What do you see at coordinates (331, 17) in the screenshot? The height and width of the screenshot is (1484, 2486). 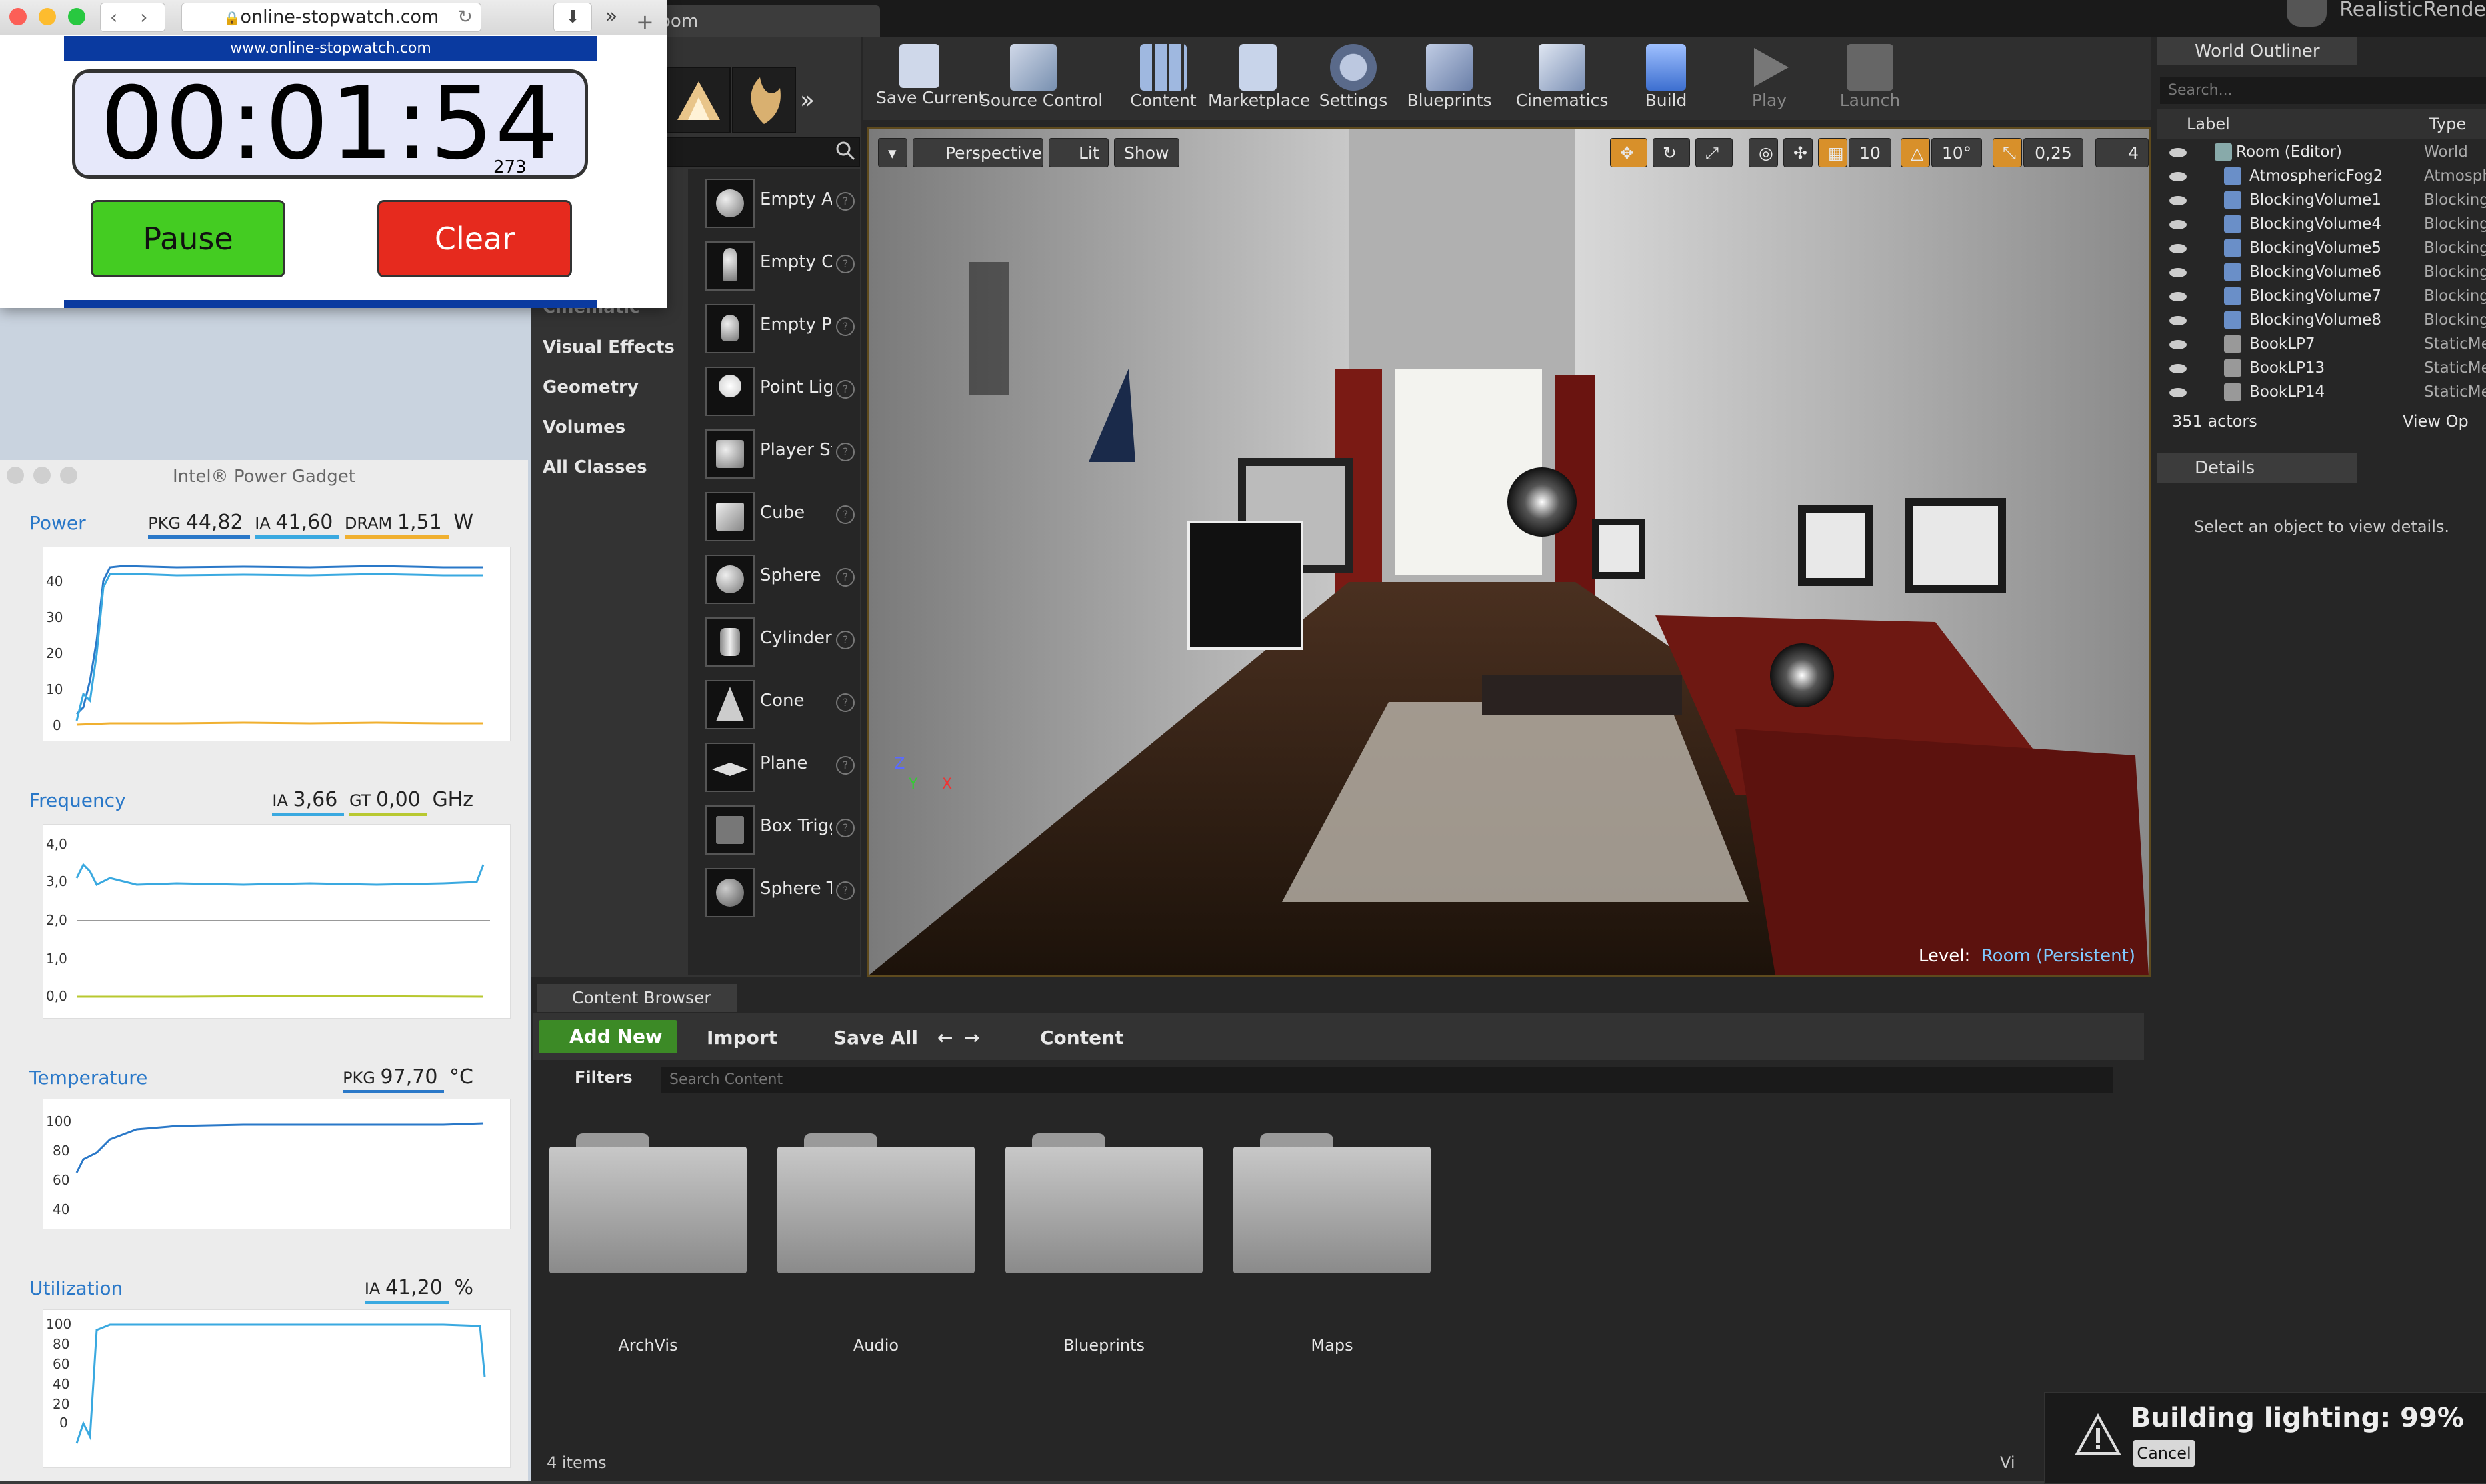 I see `address-bar: 🔒online-stopwatch.com ↻` at bounding box center [331, 17].